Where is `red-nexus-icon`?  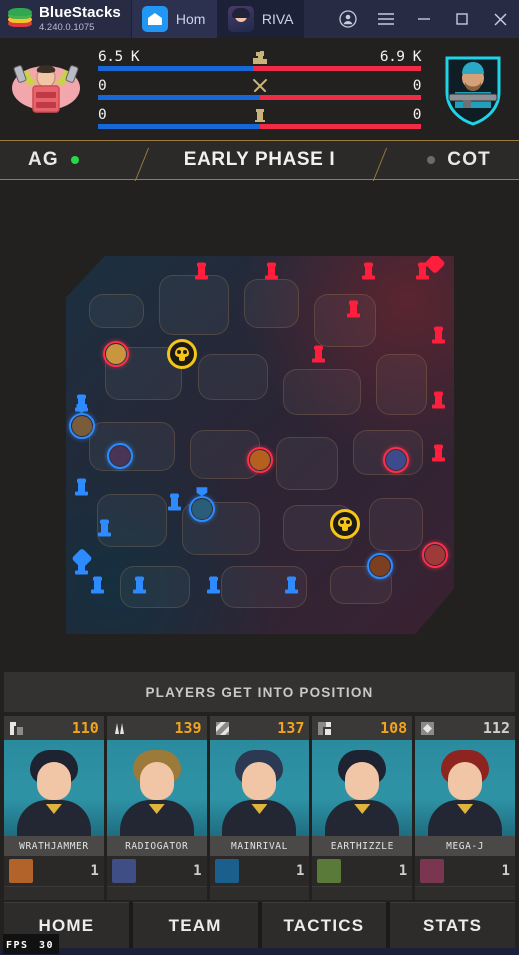
red-nexus-icon is located at coordinates (435, 270).